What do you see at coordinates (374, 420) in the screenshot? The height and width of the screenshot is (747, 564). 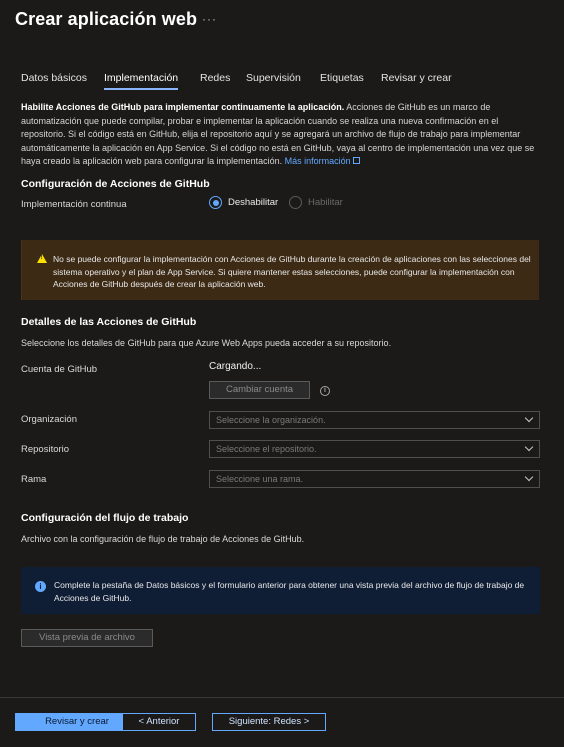 I see `organization-select: Seleccione la organización.` at bounding box center [374, 420].